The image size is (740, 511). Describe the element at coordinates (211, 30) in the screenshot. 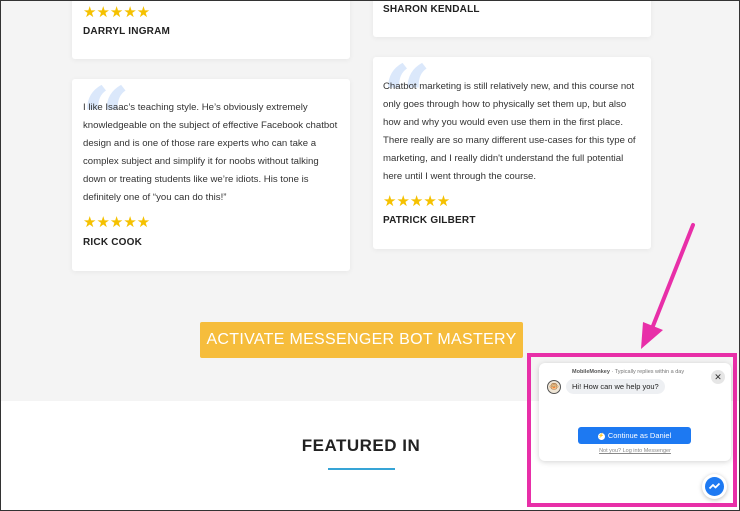

I see `testimonial-card-darryl: ★★★★★ DARRYL INGRAM` at that location.